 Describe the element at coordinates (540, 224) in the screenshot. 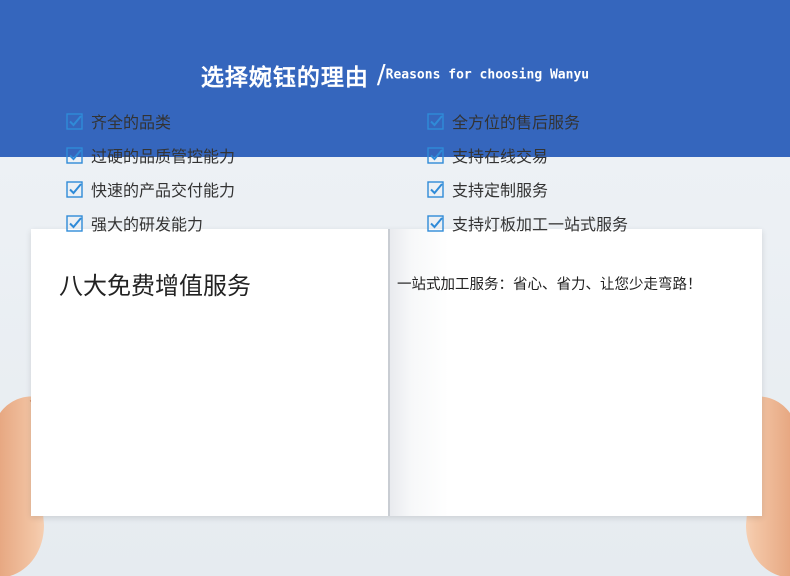

I see `list-item-label: 支持灯板加工一站式服务` at that location.